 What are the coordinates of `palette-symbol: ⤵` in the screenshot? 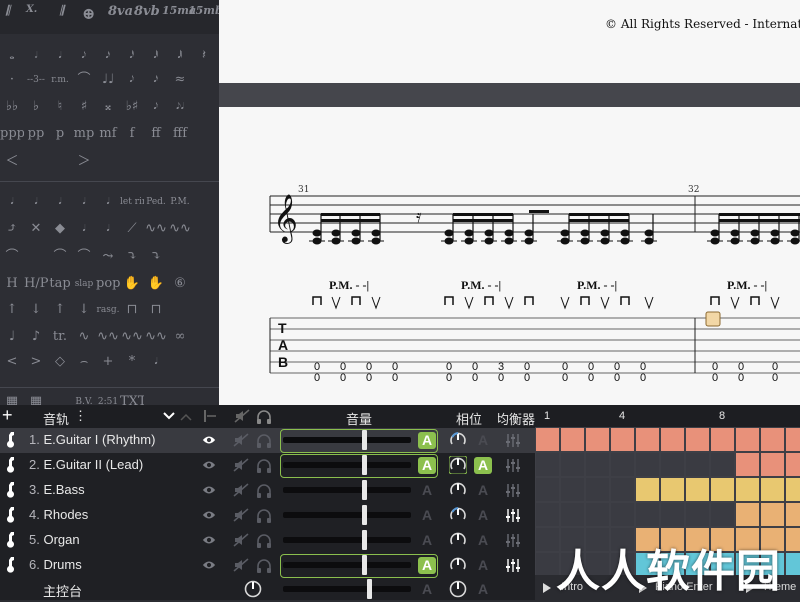 It's located at (156, 257).